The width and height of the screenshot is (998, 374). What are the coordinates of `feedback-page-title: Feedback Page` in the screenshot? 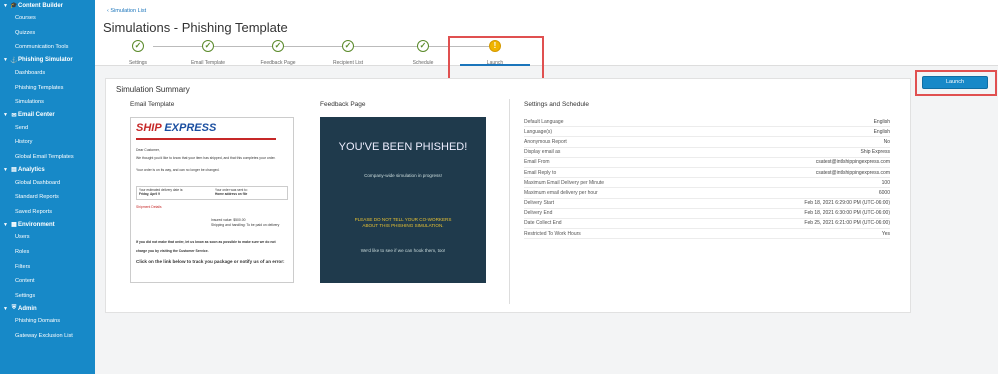 It's located at (343, 104).